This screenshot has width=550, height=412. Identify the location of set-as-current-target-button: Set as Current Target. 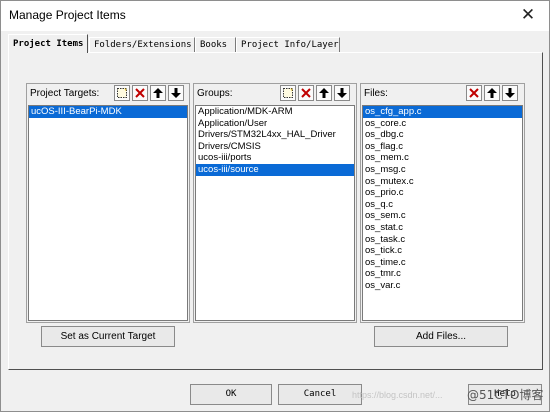
(108, 336).